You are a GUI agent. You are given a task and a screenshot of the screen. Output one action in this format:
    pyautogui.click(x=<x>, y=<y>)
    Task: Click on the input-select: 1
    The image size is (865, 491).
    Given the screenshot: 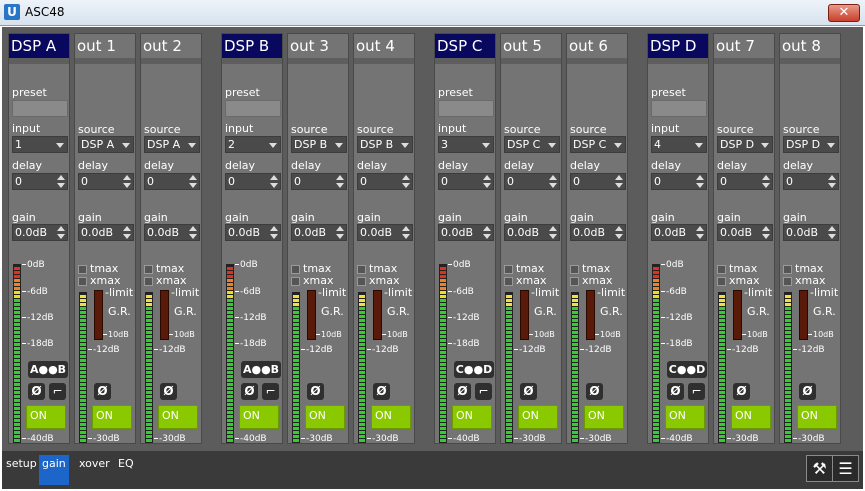 What is the action you would take?
    pyautogui.click(x=40, y=144)
    